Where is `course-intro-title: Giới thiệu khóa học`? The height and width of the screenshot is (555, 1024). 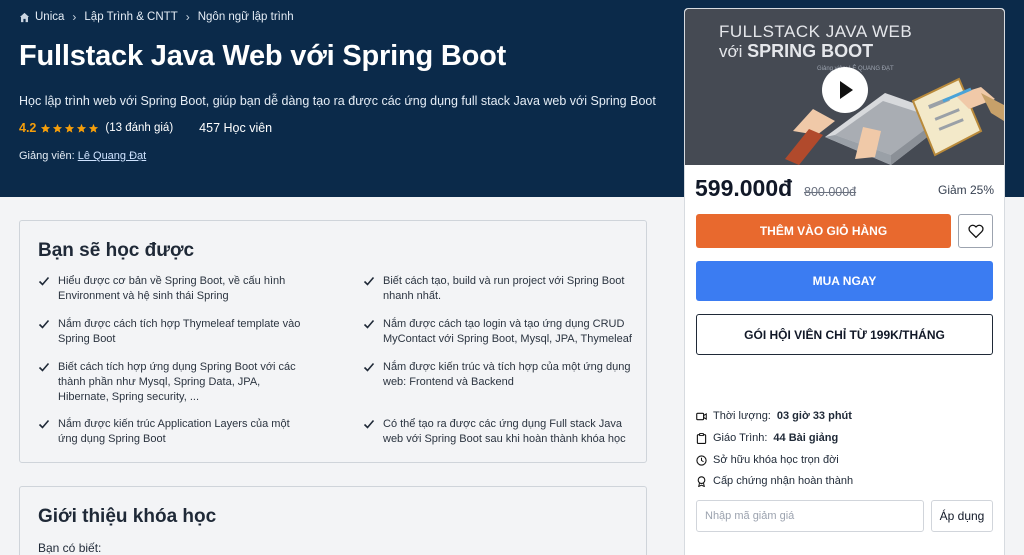 course-intro-title: Giới thiệu khóa học is located at coordinates (127, 516).